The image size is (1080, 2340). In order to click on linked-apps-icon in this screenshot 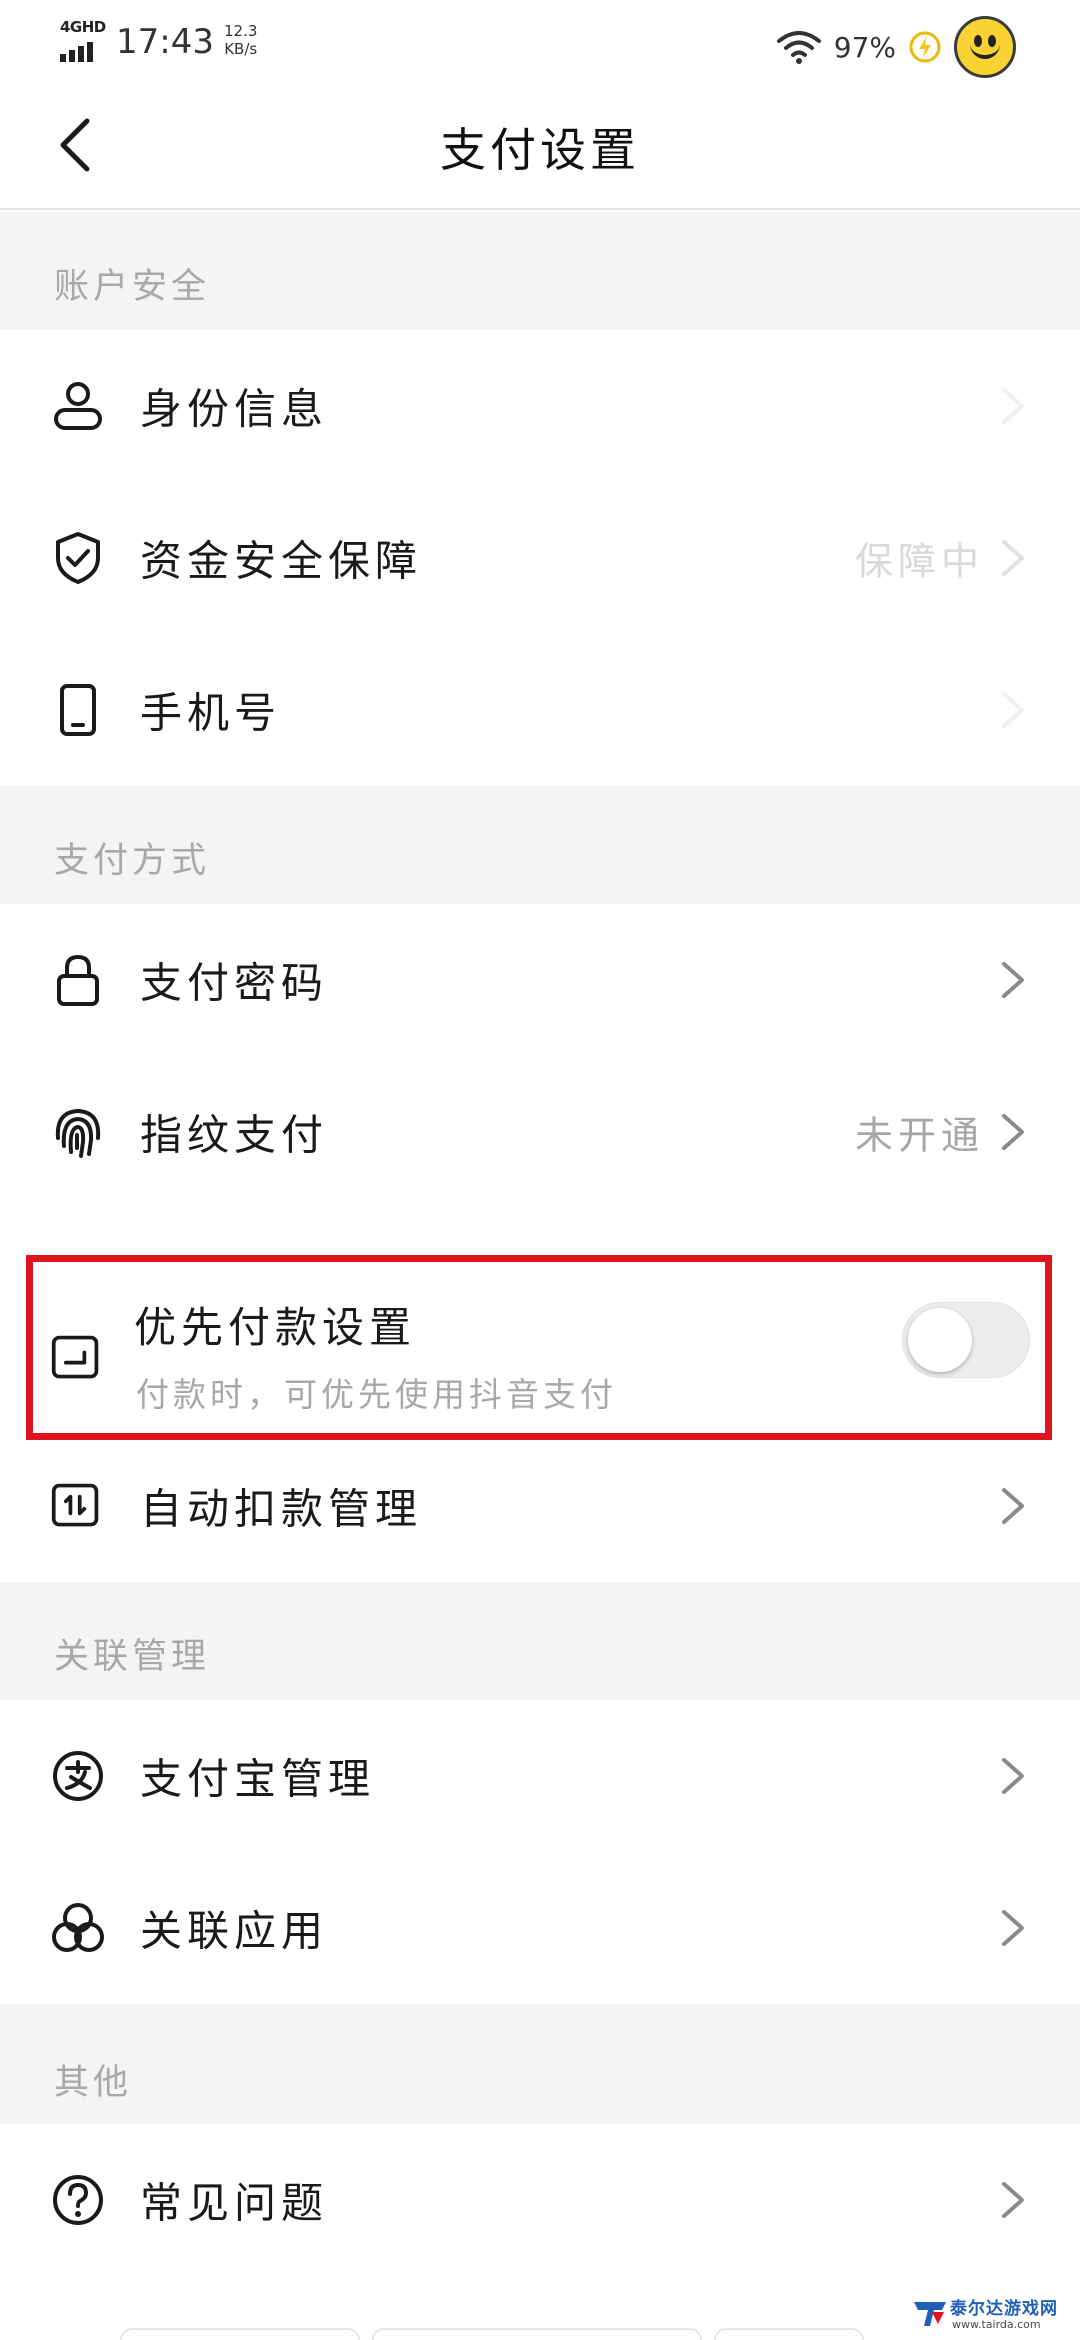, I will do `click(78, 1927)`.